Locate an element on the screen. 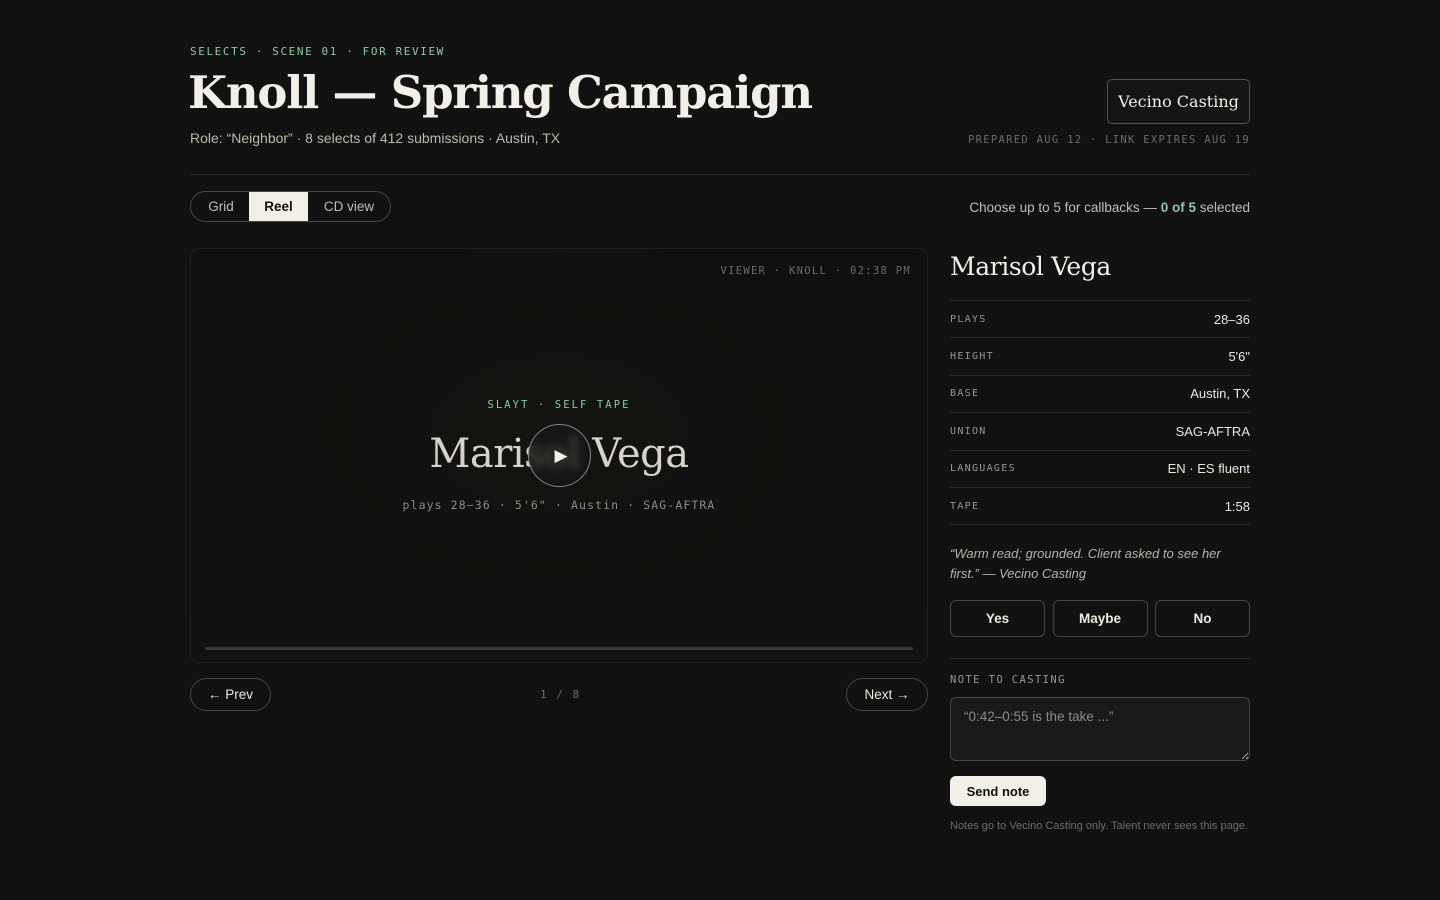 This screenshot has height=900, width=1440. attr-value: SAG-AFTRA is located at coordinates (1212, 431).